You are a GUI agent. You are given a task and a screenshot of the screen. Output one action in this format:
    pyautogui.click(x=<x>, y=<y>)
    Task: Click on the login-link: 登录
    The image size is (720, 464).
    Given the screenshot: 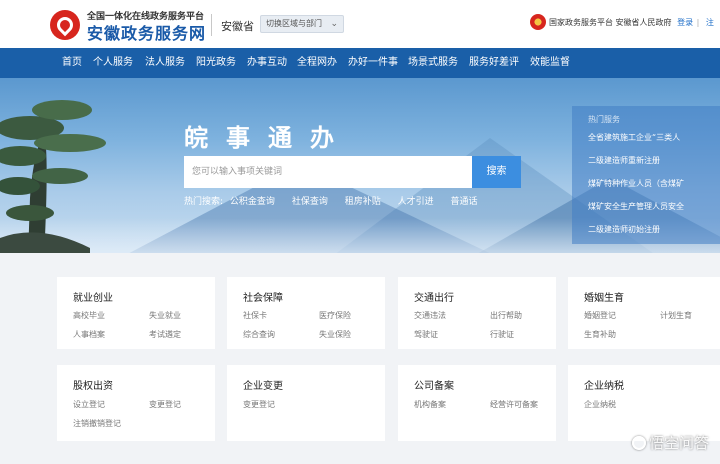 What is the action you would take?
    pyautogui.click(x=685, y=22)
    